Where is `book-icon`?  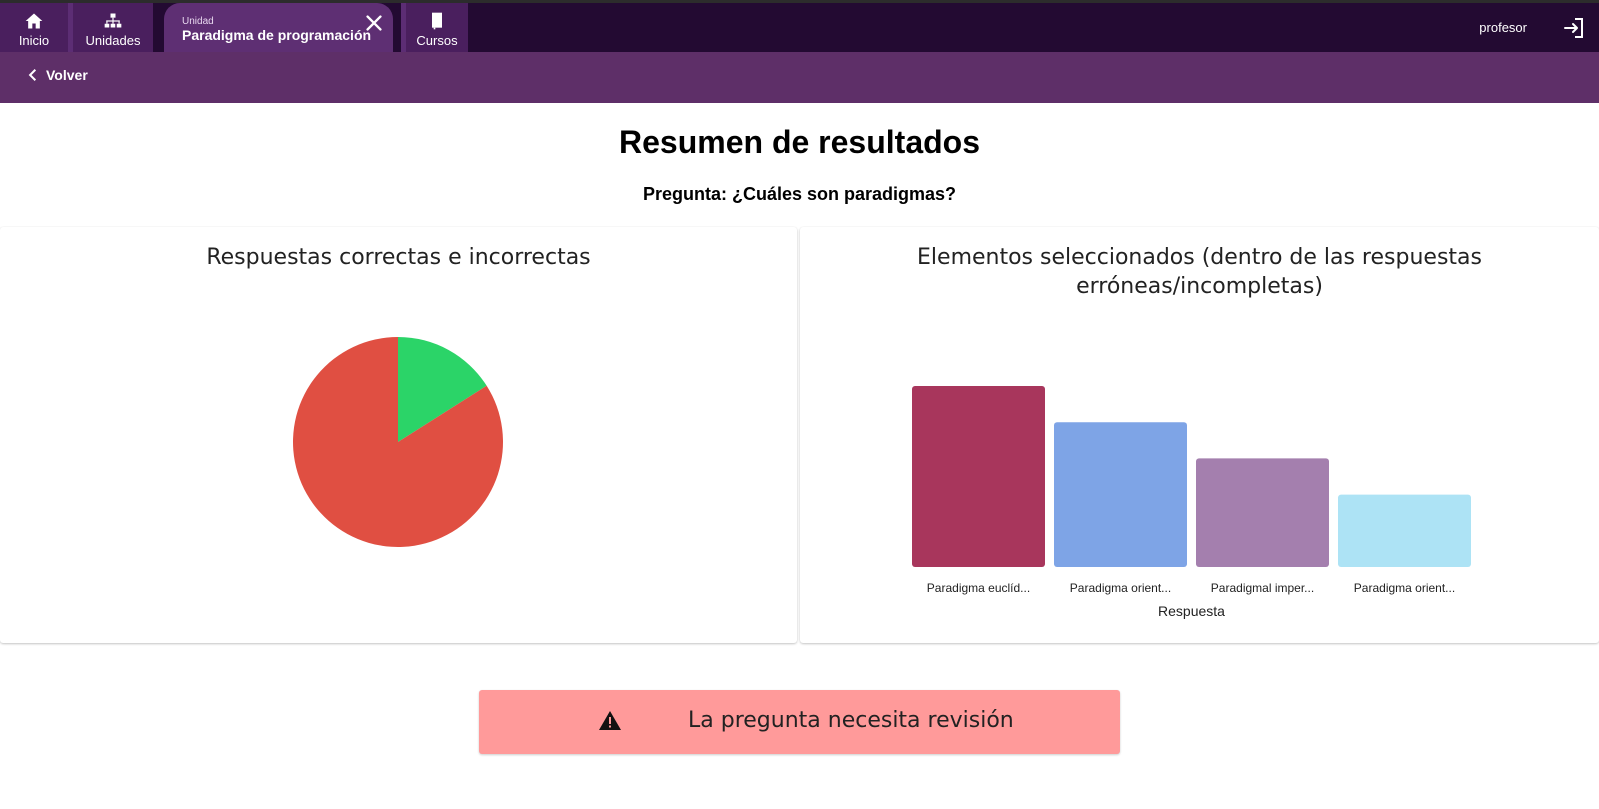
book-icon is located at coordinates (437, 21).